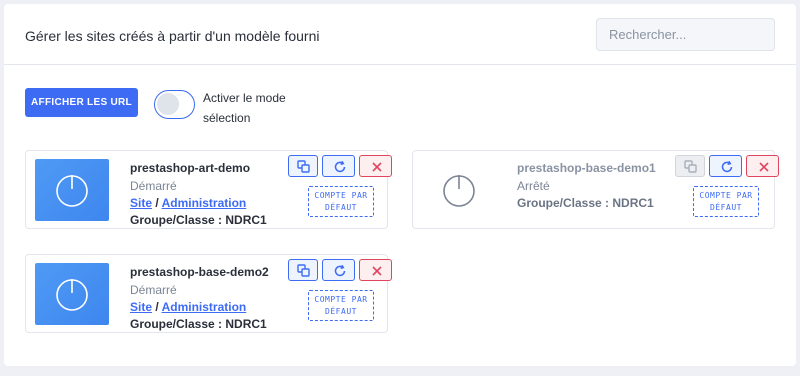  I want to click on selection-mode-label: Activer le mode sélection, so click(244, 108).